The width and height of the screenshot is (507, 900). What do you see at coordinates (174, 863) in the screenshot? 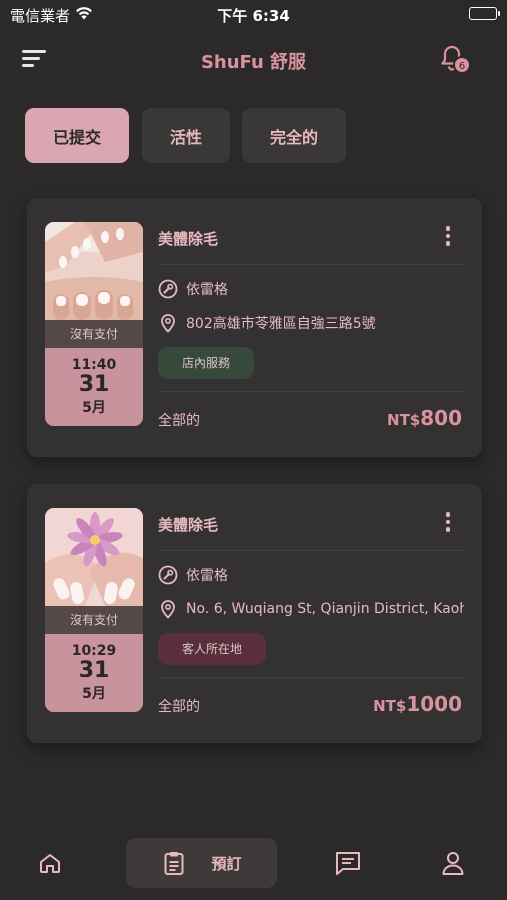
I see `clipboard-icon` at bounding box center [174, 863].